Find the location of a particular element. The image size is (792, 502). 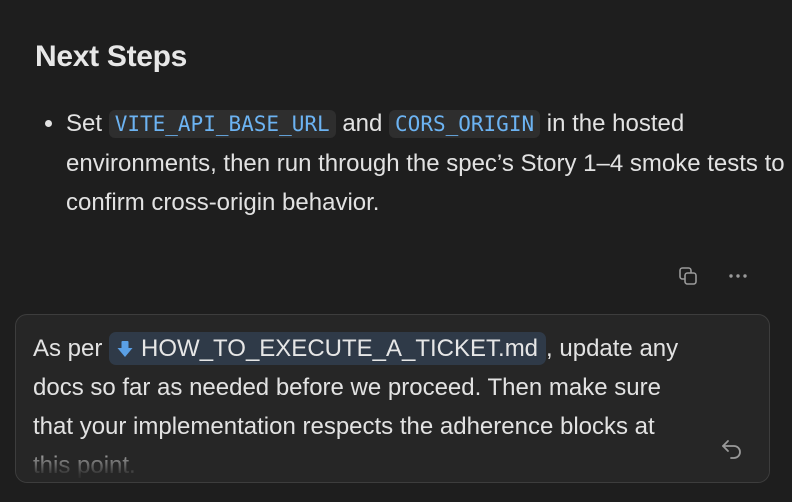

arrow-down-icon is located at coordinates (125, 349).